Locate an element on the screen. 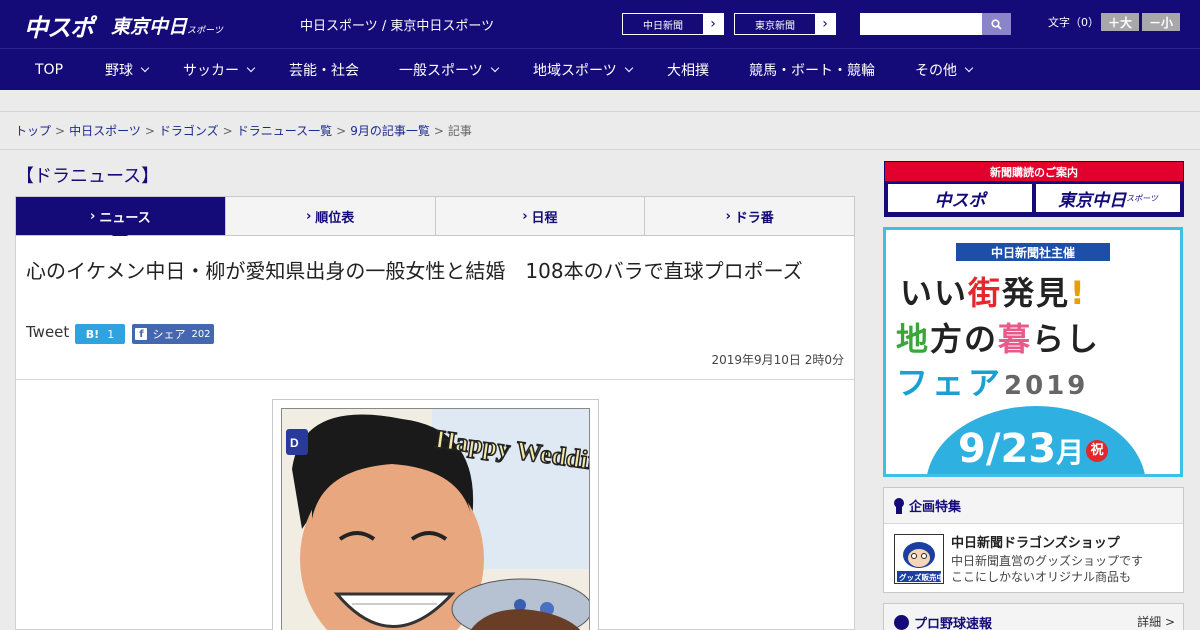  nav-item-entertainment: 芸能・社会 is located at coordinates (324, 69).